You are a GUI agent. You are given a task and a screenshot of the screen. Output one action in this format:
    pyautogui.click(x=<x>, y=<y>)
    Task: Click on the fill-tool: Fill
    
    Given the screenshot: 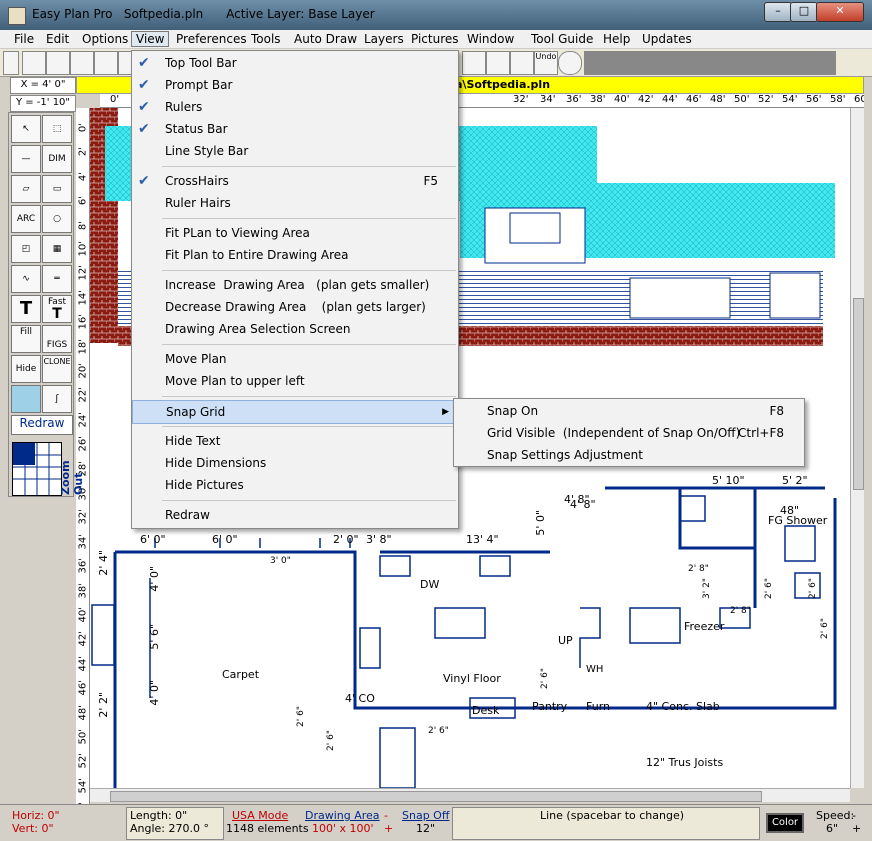 What is the action you would take?
    pyautogui.click(x=26, y=339)
    